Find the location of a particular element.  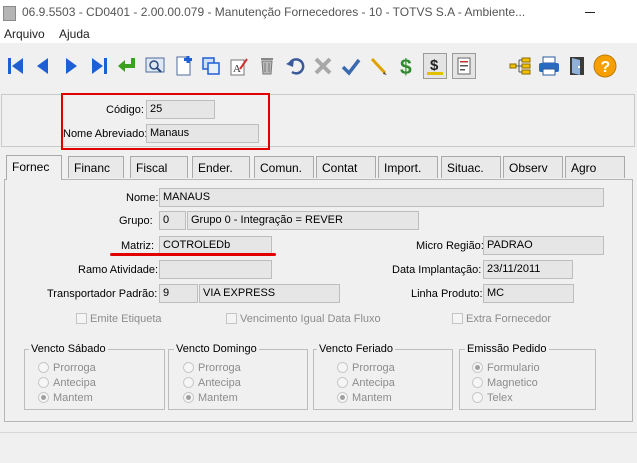

undo-icon is located at coordinates (295, 66).